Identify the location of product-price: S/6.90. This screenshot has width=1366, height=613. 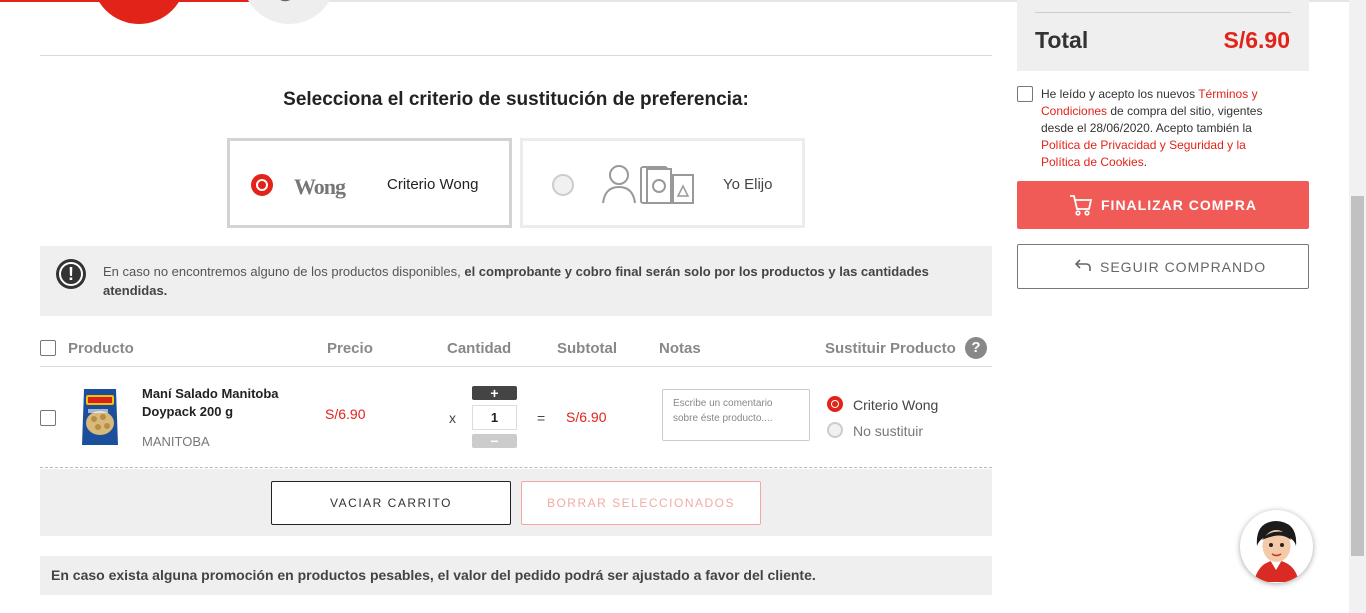
(345, 414).